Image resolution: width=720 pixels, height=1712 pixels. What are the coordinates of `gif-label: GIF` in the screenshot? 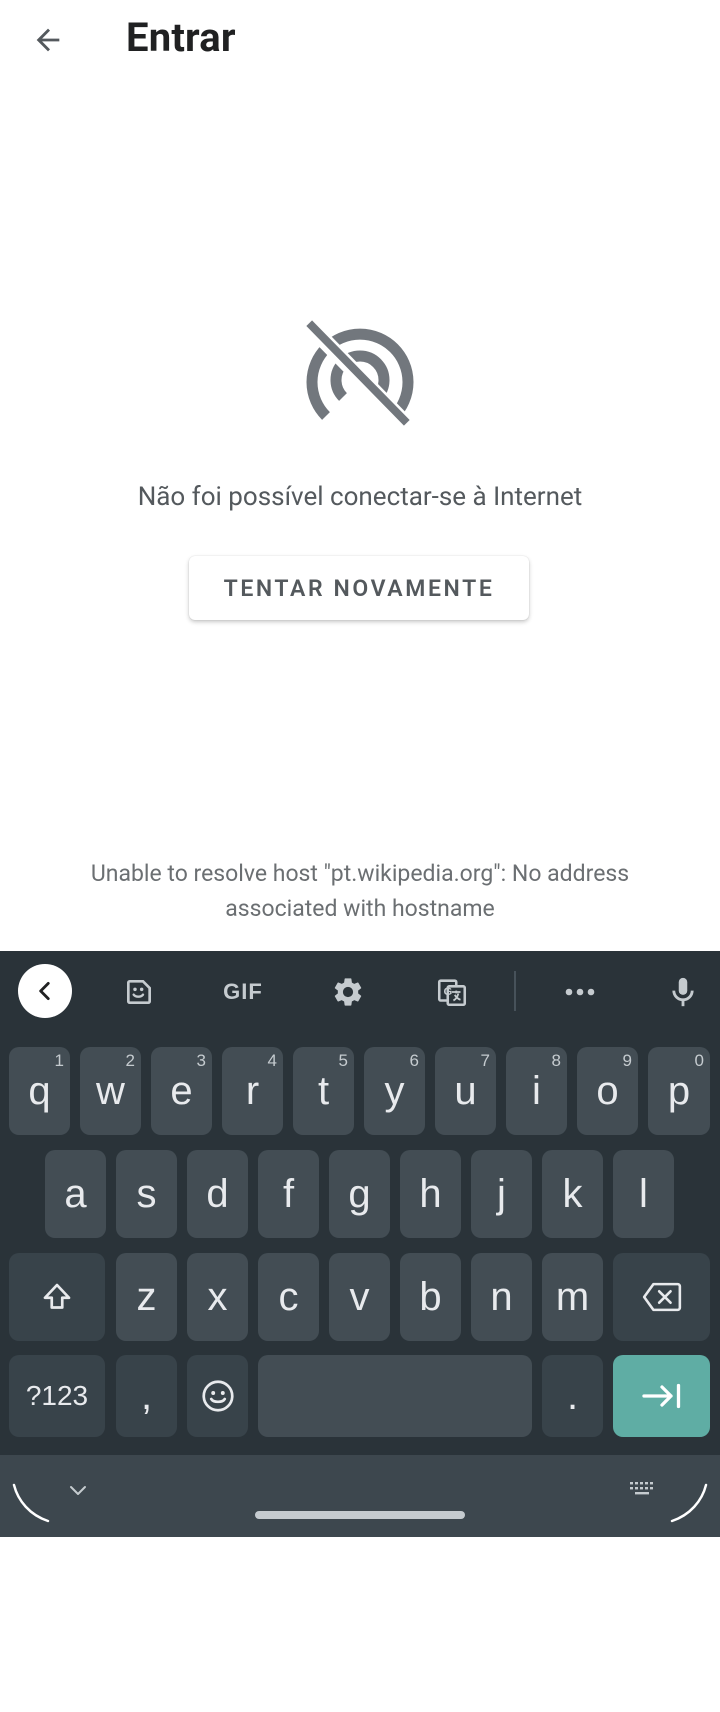 It's located at (243, 991).